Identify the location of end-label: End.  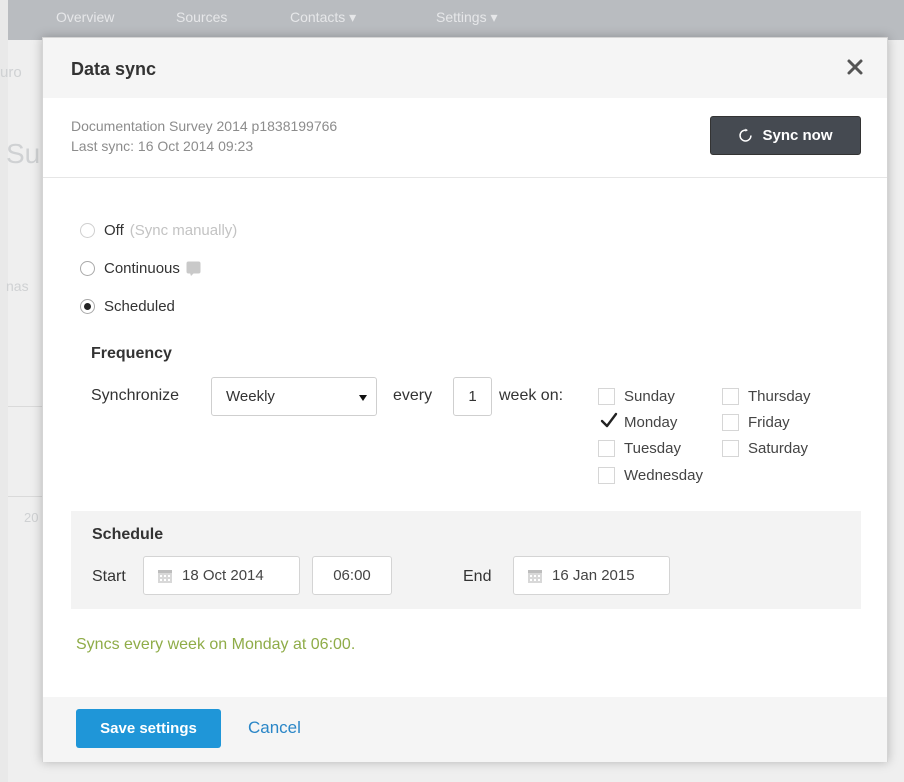
(477, 576).